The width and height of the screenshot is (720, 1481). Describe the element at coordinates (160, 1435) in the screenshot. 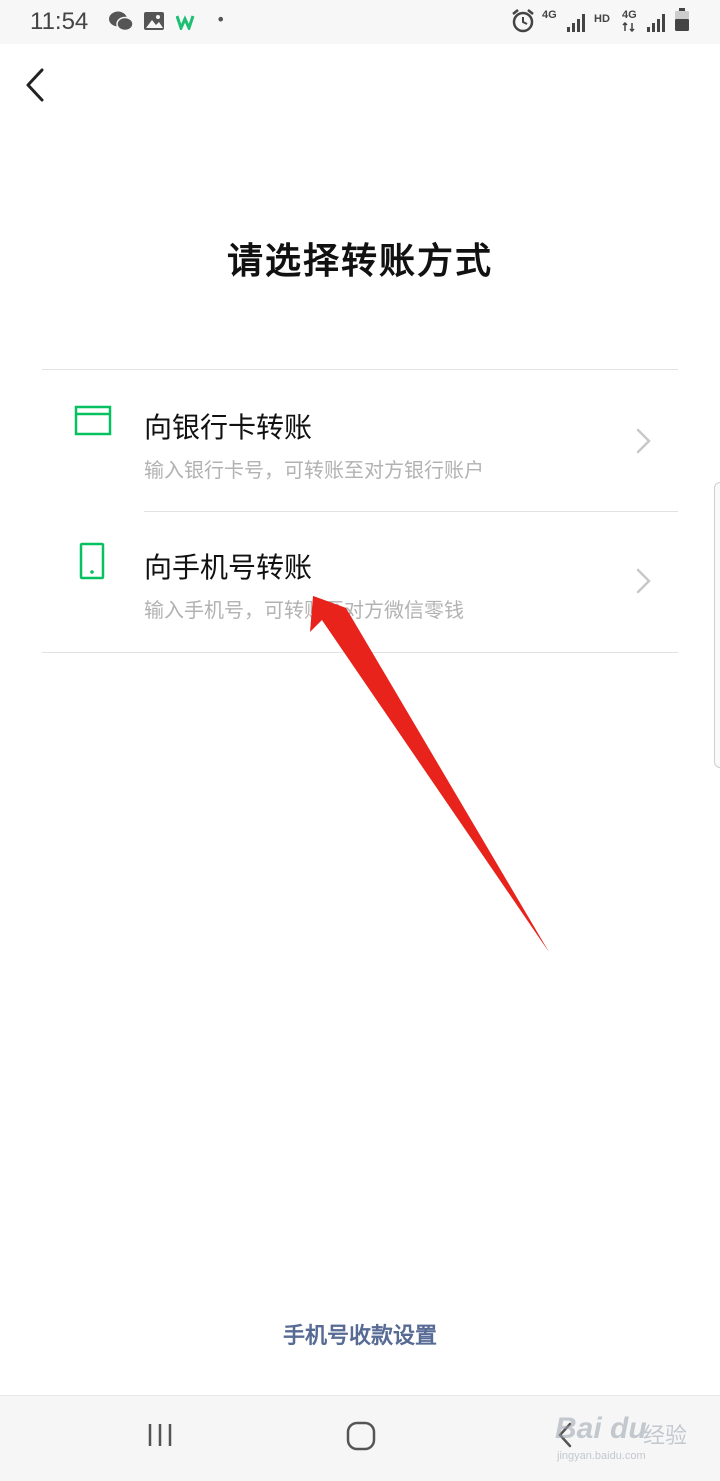

I see `recent-apps-button` at that location.